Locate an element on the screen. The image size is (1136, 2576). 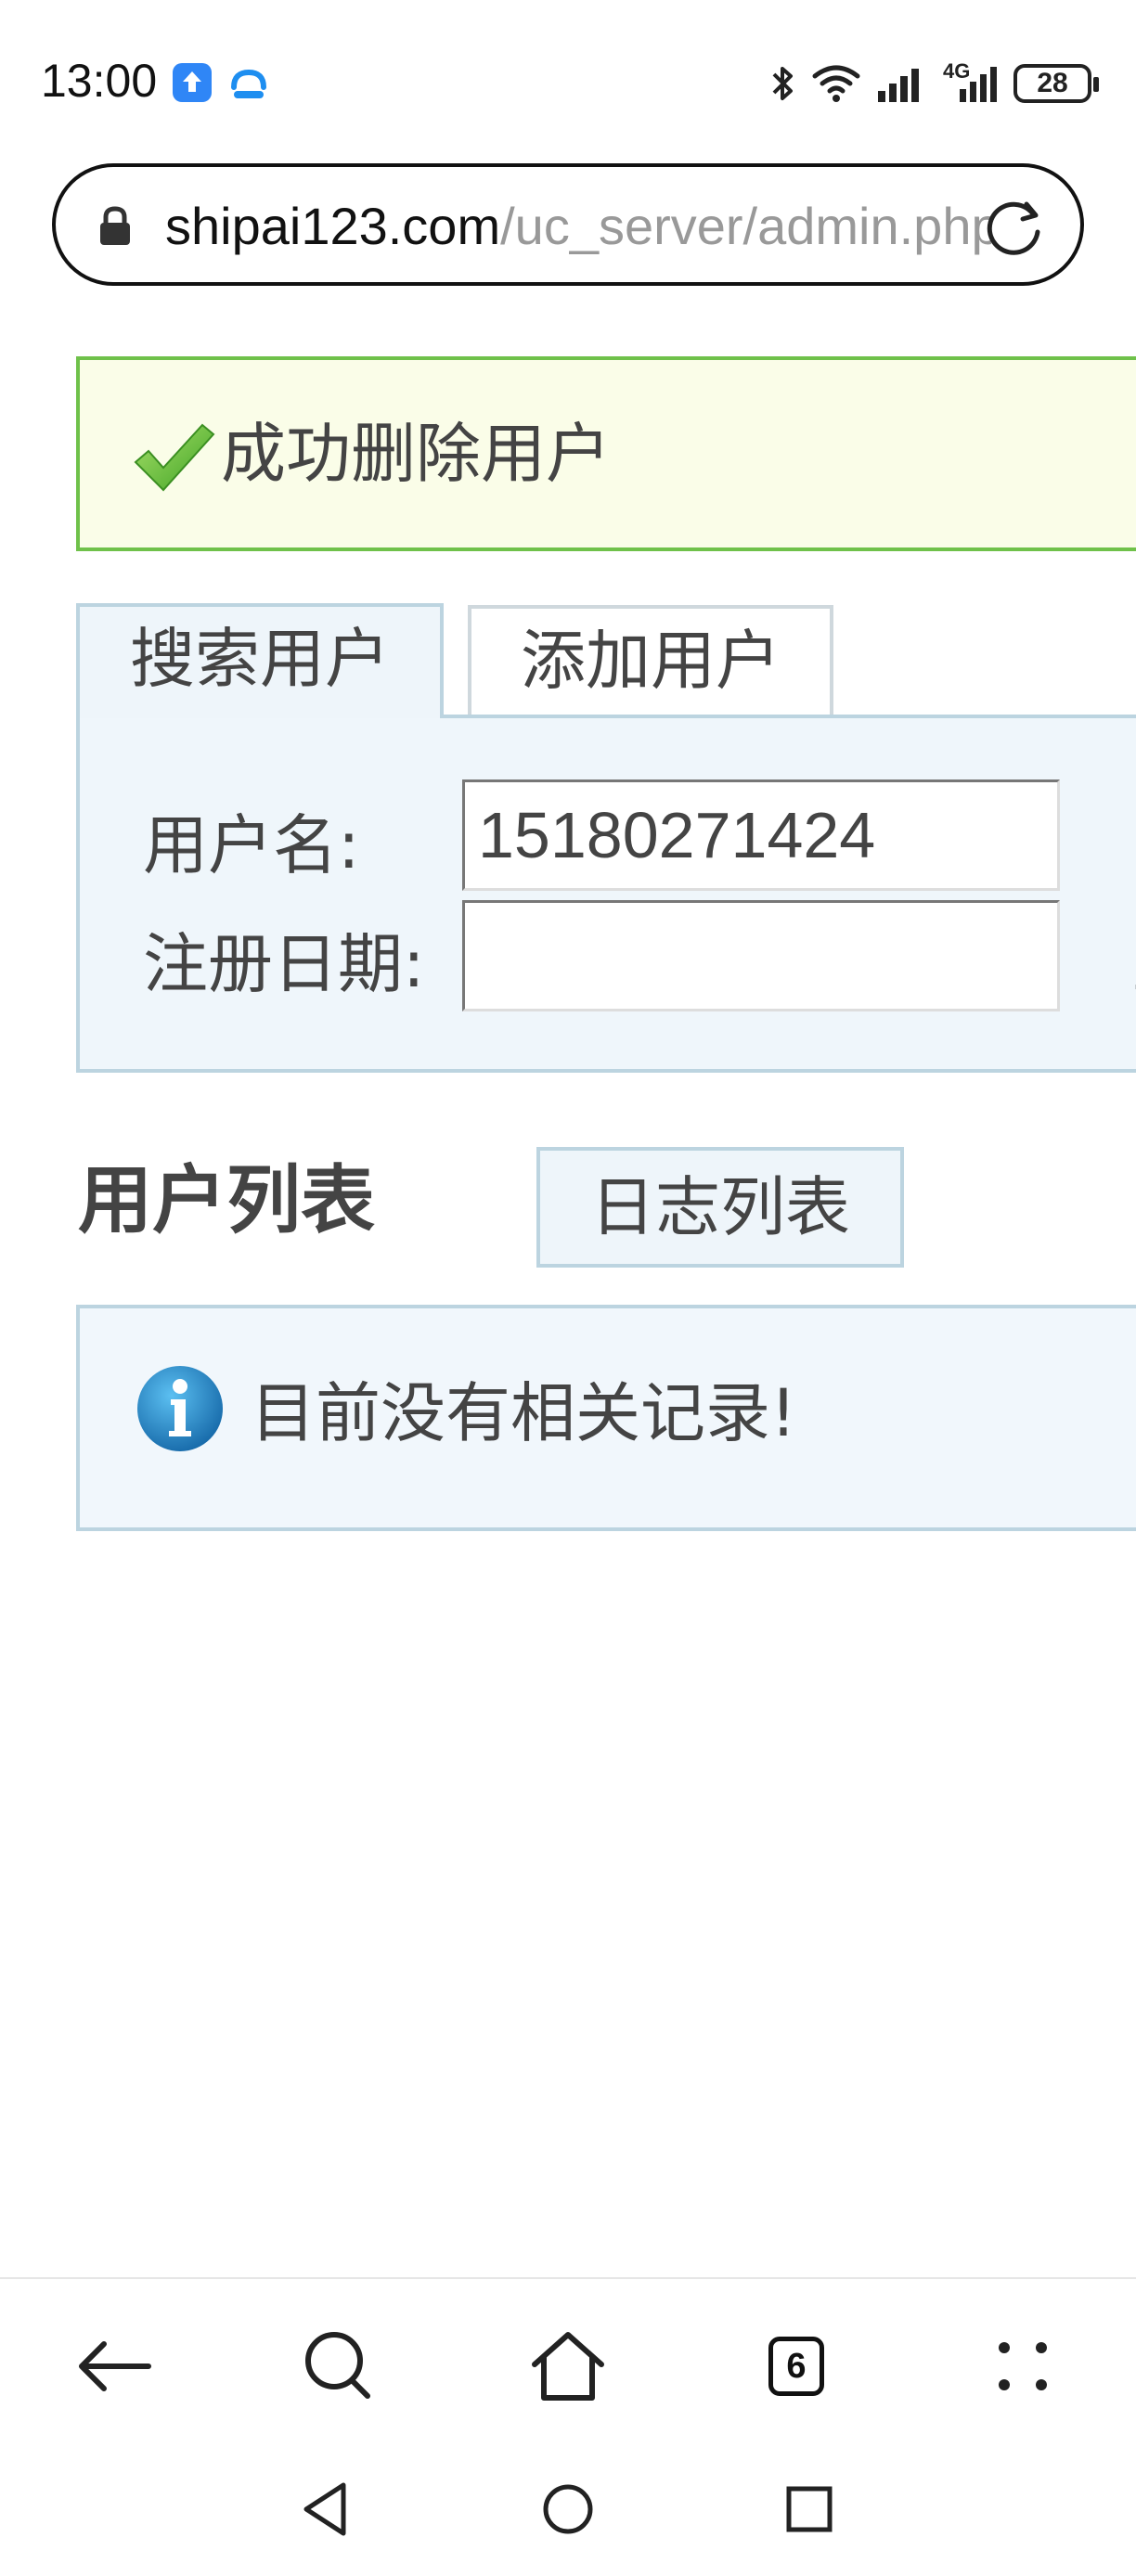
success-message: 成功删除用户 is located at coordinates (606, 453).